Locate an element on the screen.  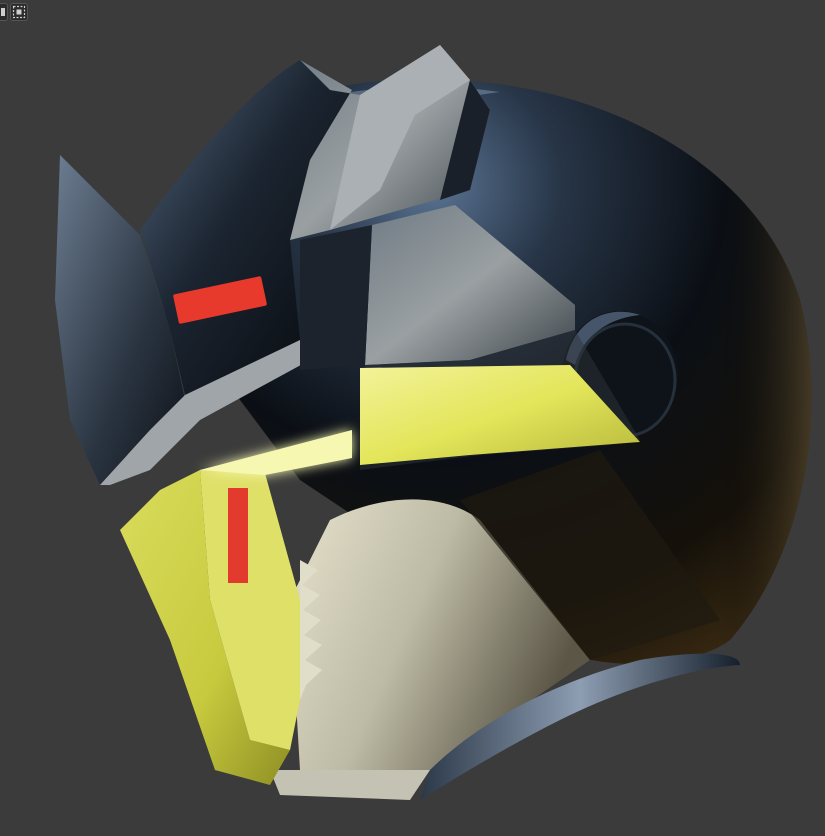
select-mode-icon is located at coordinates (2, 12).